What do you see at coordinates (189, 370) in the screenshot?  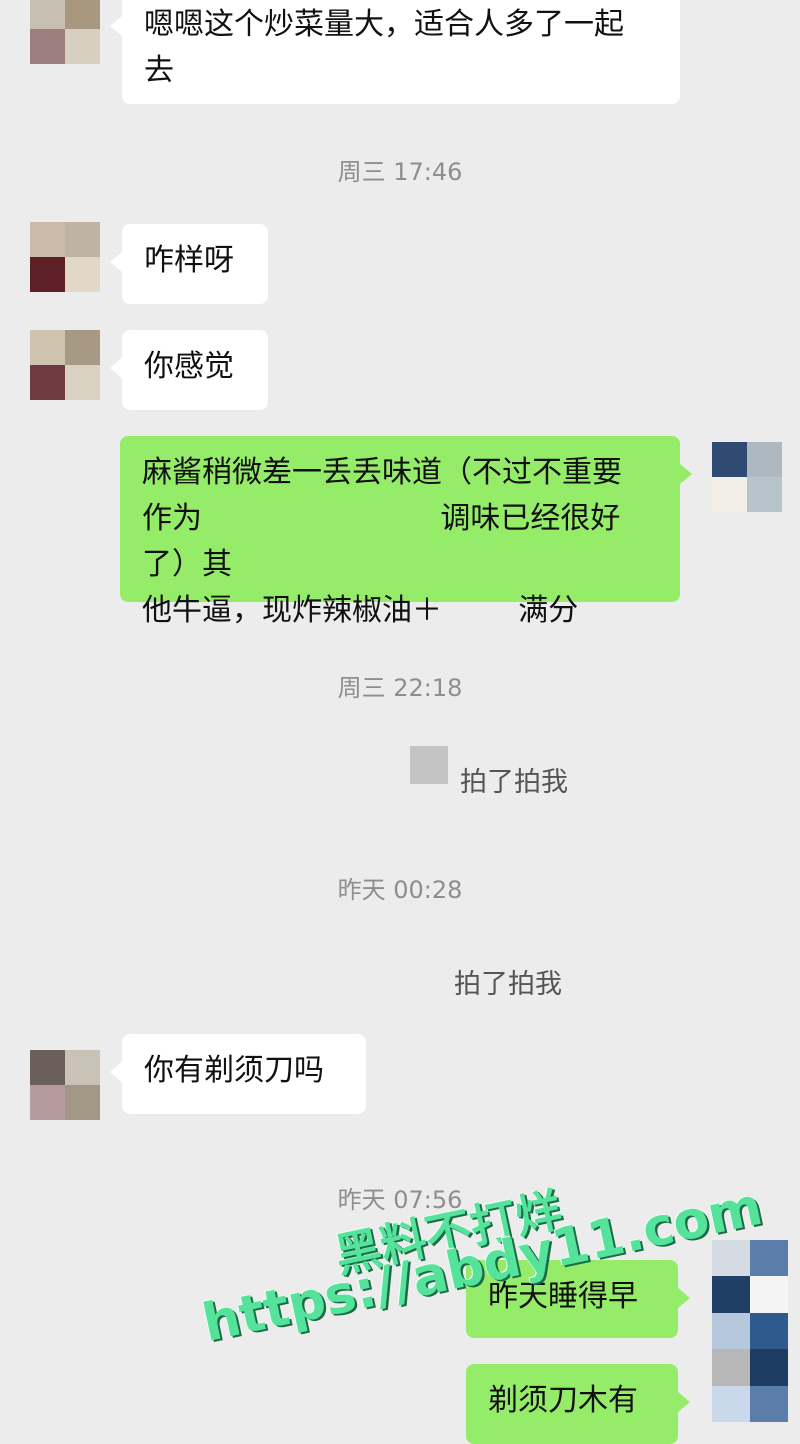 I see `message-bubble-incoming: 你感觉` at bounding box center [189, 370].